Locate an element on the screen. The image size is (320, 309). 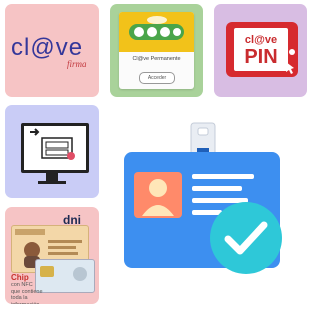
cursor-icon is located at coordinates (290, 61).